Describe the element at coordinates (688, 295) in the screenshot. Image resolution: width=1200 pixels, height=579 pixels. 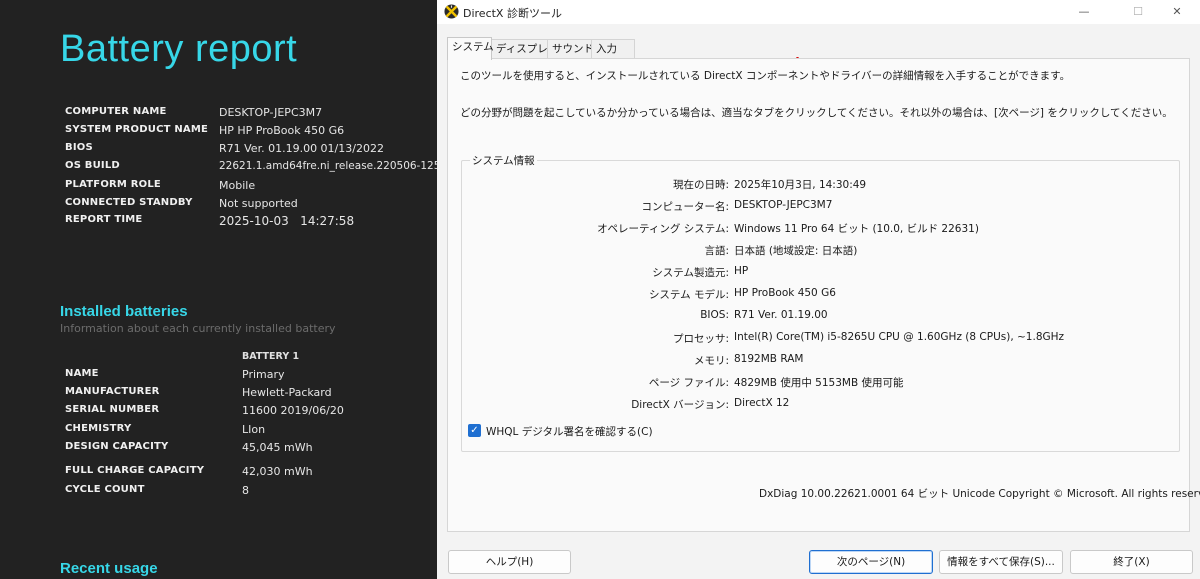
I see `sysinfo-key: システム モデル:` at that location.